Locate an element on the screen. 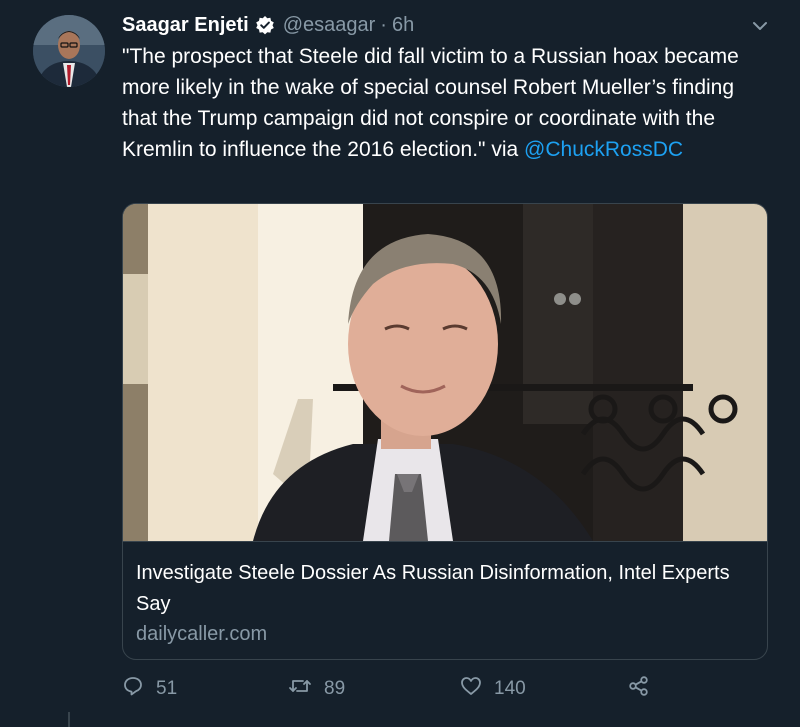 The image size is (800, 727). share-icon is located at coordinates (639, 689).